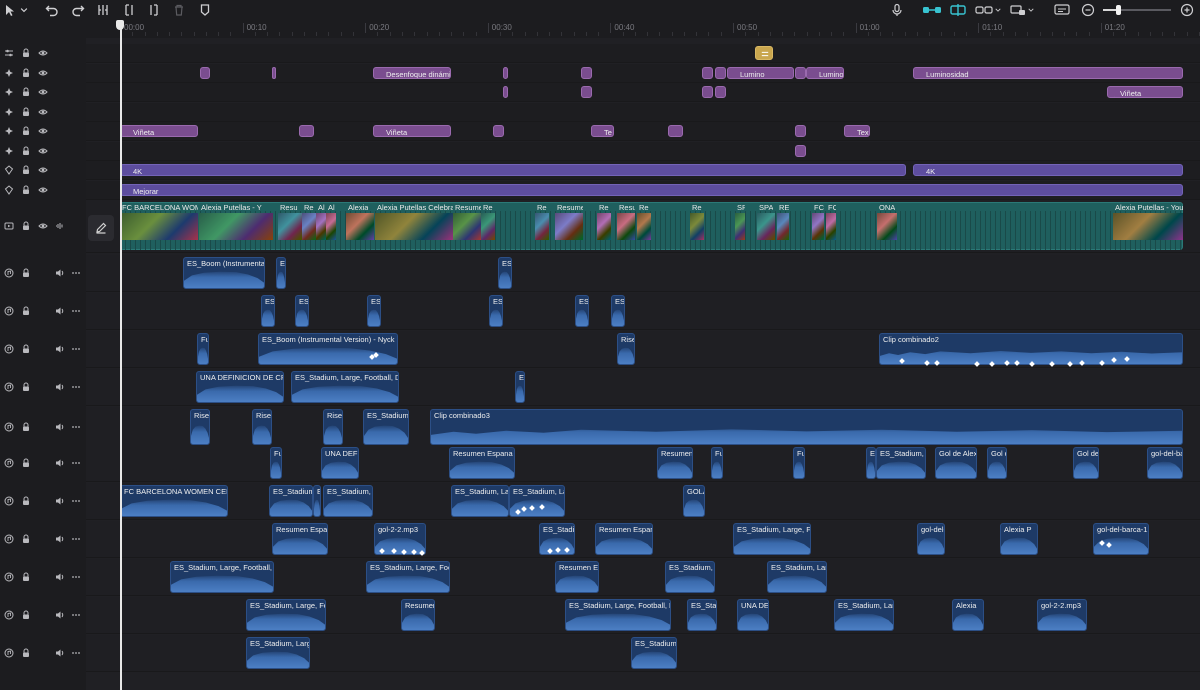 The image size is (1200, 690). What do you see at coordinates (651, 189) in the screenshot?
I see `enhance-clip: Mejorar` at bounding box center [651, 189].